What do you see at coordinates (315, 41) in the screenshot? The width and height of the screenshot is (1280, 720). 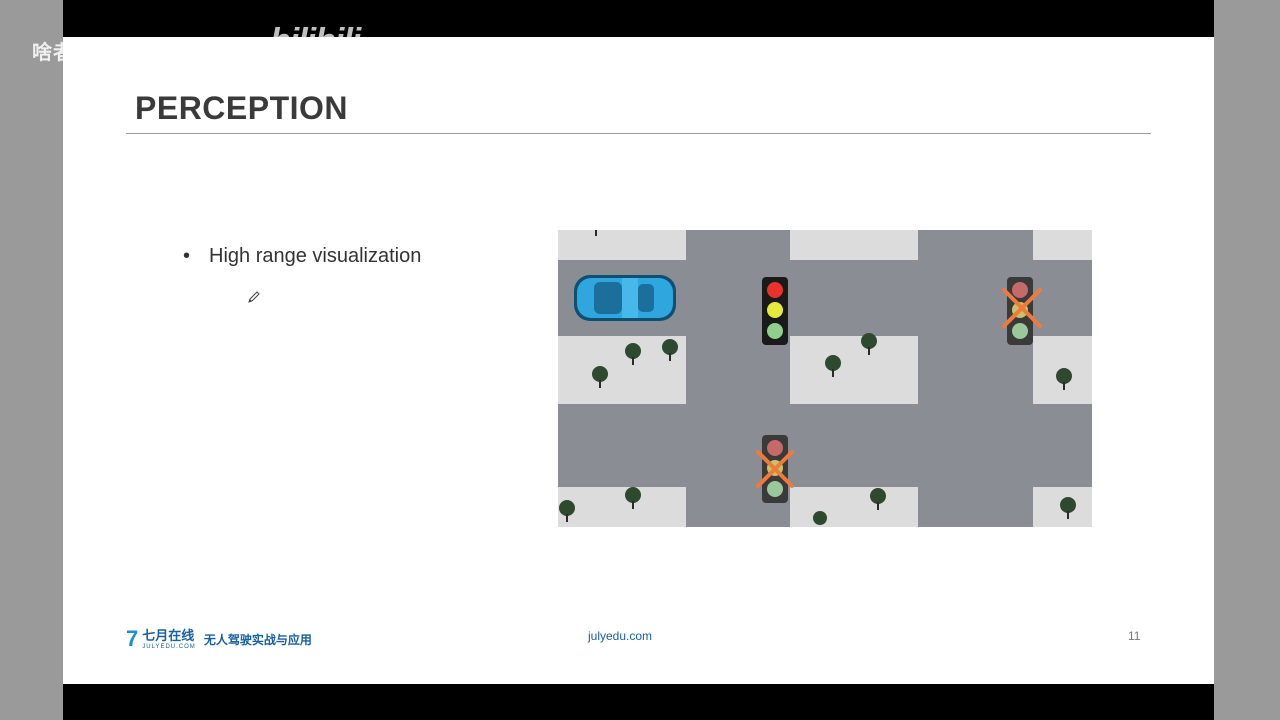 I see `bilibili-logo: bilibili` at bounding box center [315, 41].